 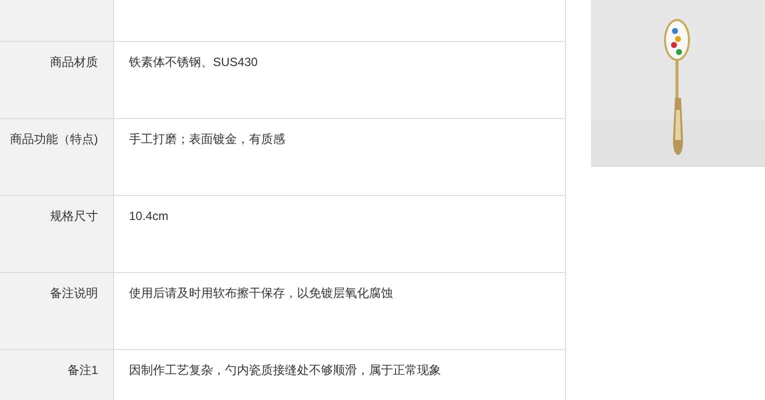 I want to click on table-header-cell: 备注说明, so click(x=57, y=311).